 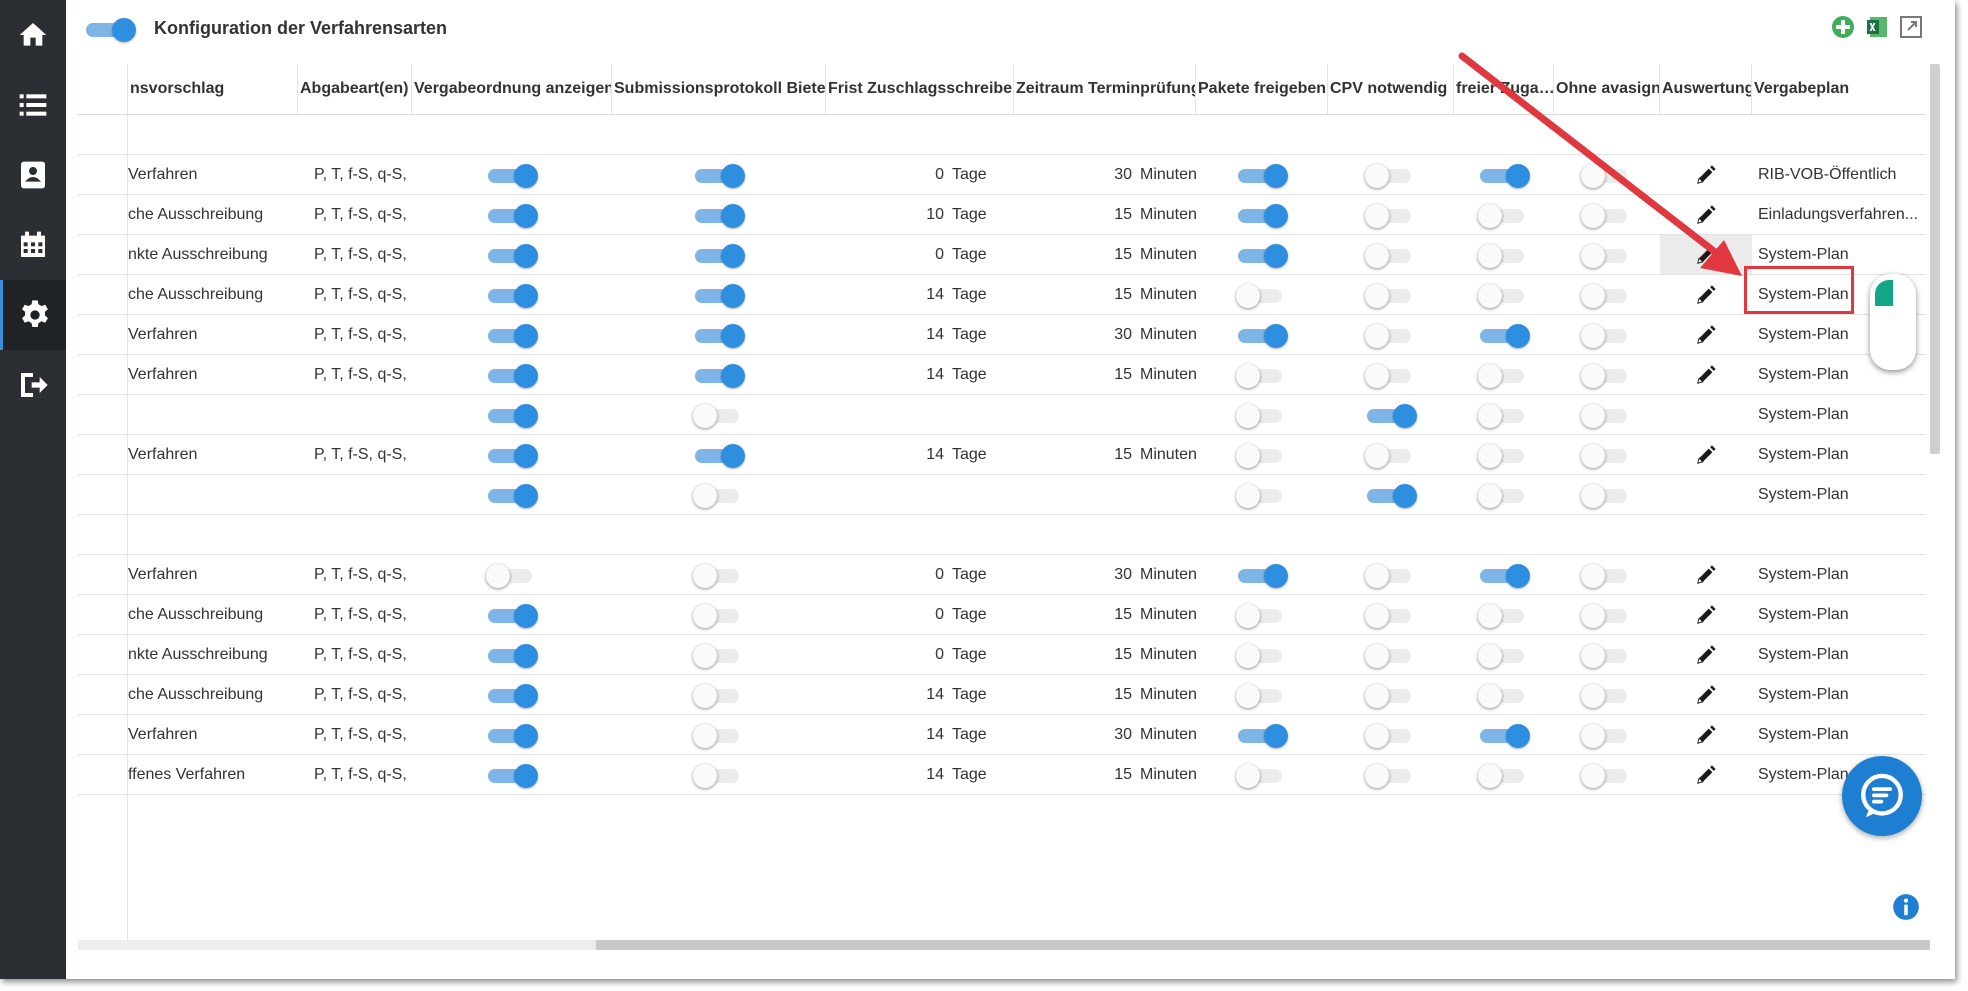 I want to click on column-header: Pakete freigeben, so click(x=1262, y=89).